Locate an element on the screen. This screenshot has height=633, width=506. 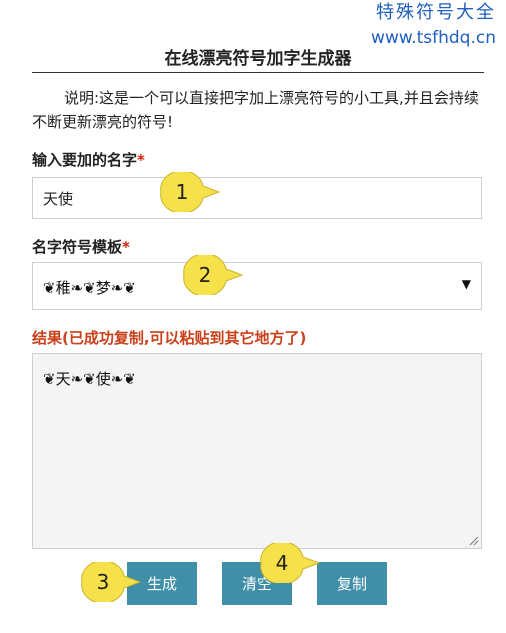
page-description: 说明:这是一个可以直接把字加上漂亮符号的小工具,并且会持续不断更新漂亮的符号! is located at coordinates (255, 110).